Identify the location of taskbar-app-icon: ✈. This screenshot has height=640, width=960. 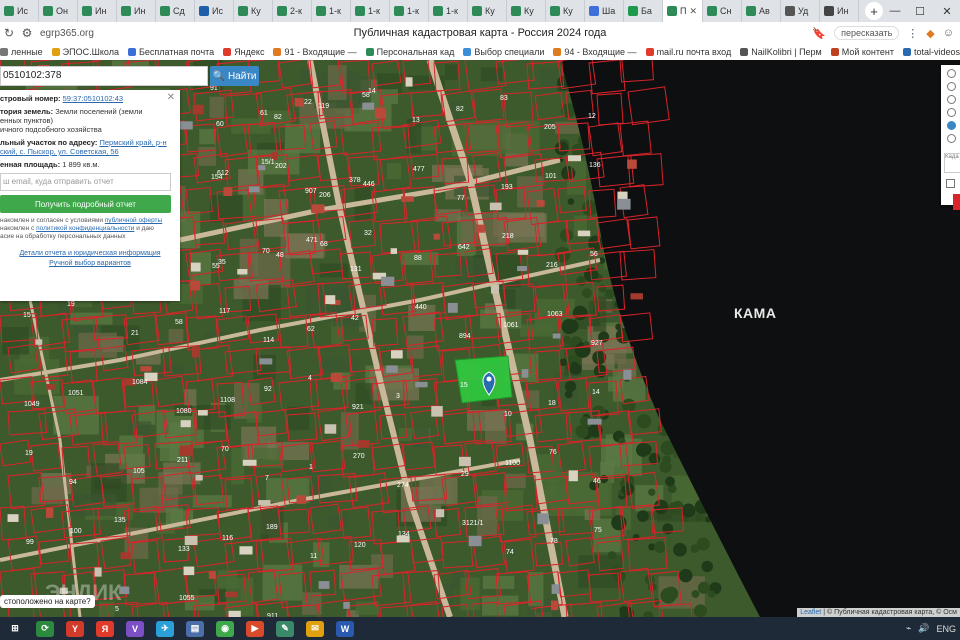
(165, 628).